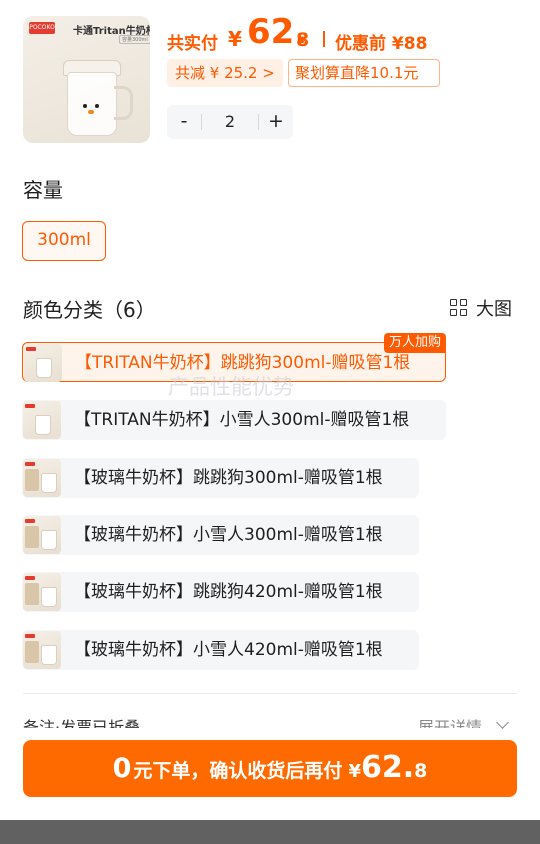 The height and width of the screenshot is (844, 540). Describe the element at coordinates (270, 693) in the screenshot. I see `section-divider` at that location.